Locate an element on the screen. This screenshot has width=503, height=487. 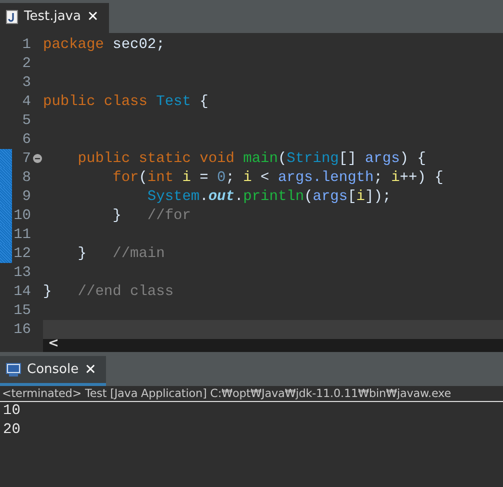
console-output: 10 is located at coordinates (12, 411).